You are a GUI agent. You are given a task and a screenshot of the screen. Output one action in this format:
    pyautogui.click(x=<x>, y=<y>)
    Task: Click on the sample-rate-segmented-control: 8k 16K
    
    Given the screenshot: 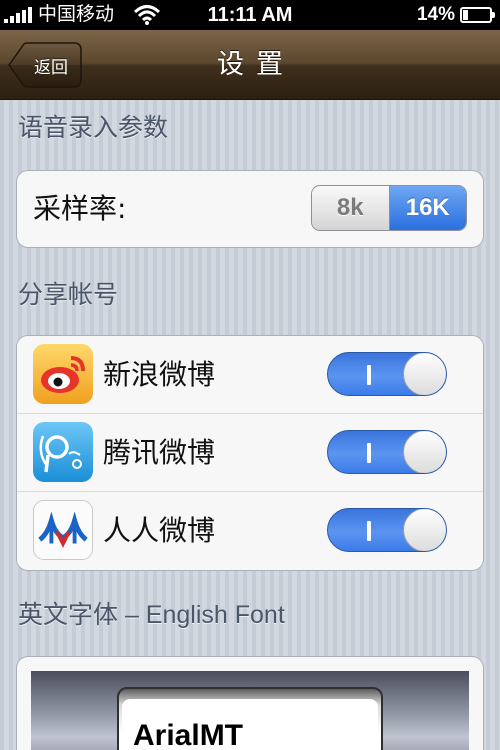 What is the action you would take?
    pyautogui.click(x=389, y=208)
    